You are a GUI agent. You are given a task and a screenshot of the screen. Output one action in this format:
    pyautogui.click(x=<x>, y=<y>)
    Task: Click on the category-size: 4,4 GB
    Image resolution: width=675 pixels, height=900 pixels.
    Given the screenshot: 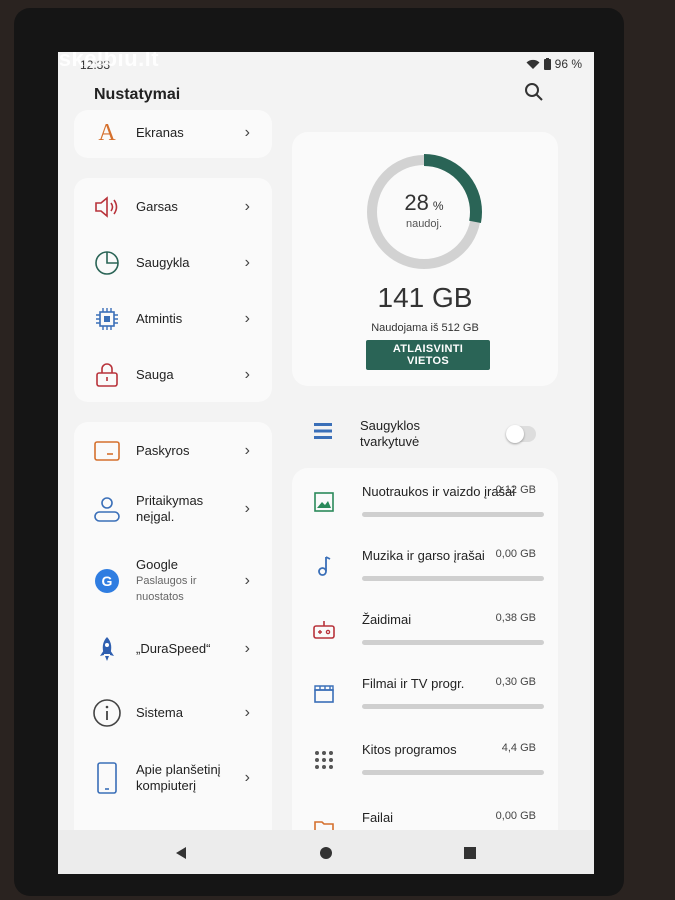 What is the action you would take?
    pyautogui.click(x=518, y=748)
    